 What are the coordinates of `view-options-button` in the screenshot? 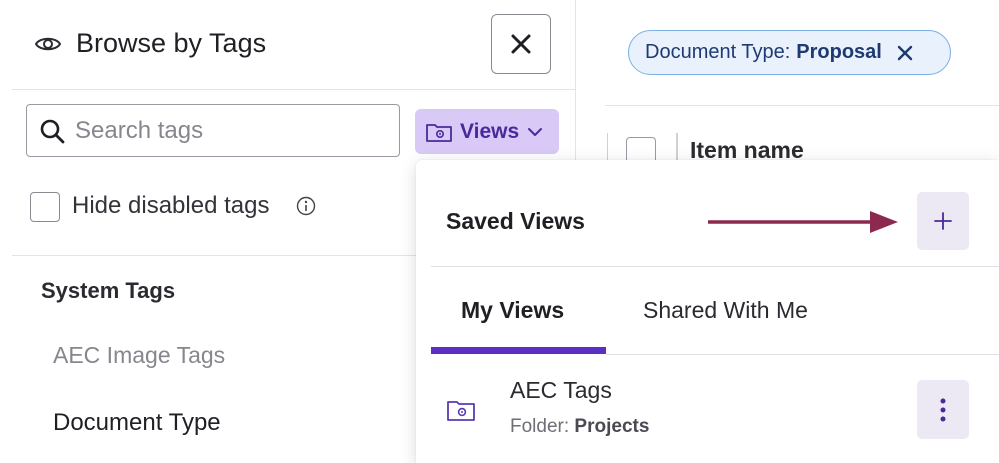 It's located at (943, 409).